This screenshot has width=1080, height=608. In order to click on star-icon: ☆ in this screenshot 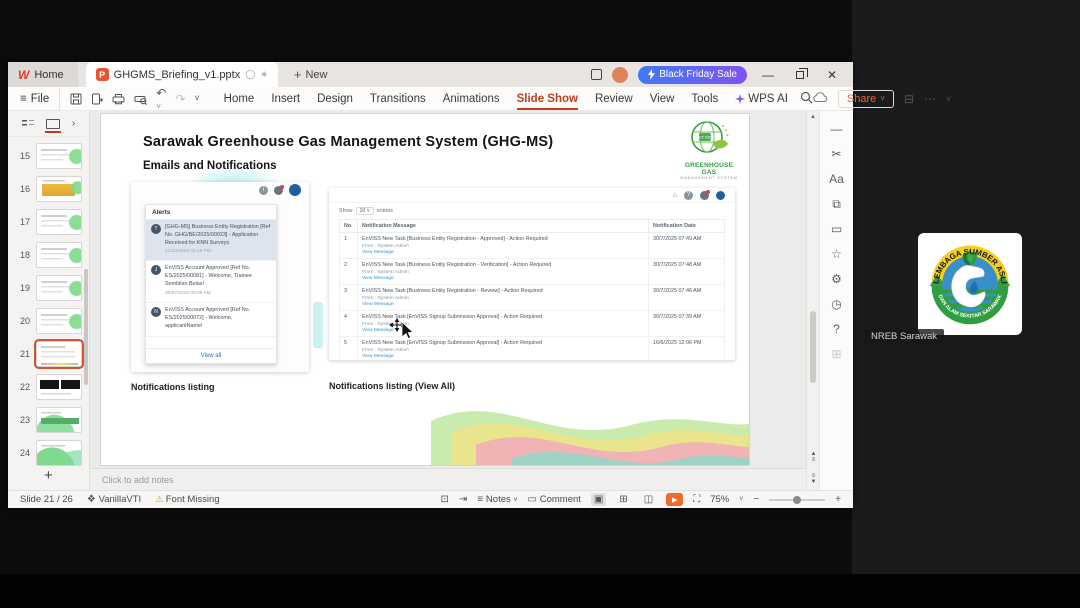, I will do `click(836, 254)`.